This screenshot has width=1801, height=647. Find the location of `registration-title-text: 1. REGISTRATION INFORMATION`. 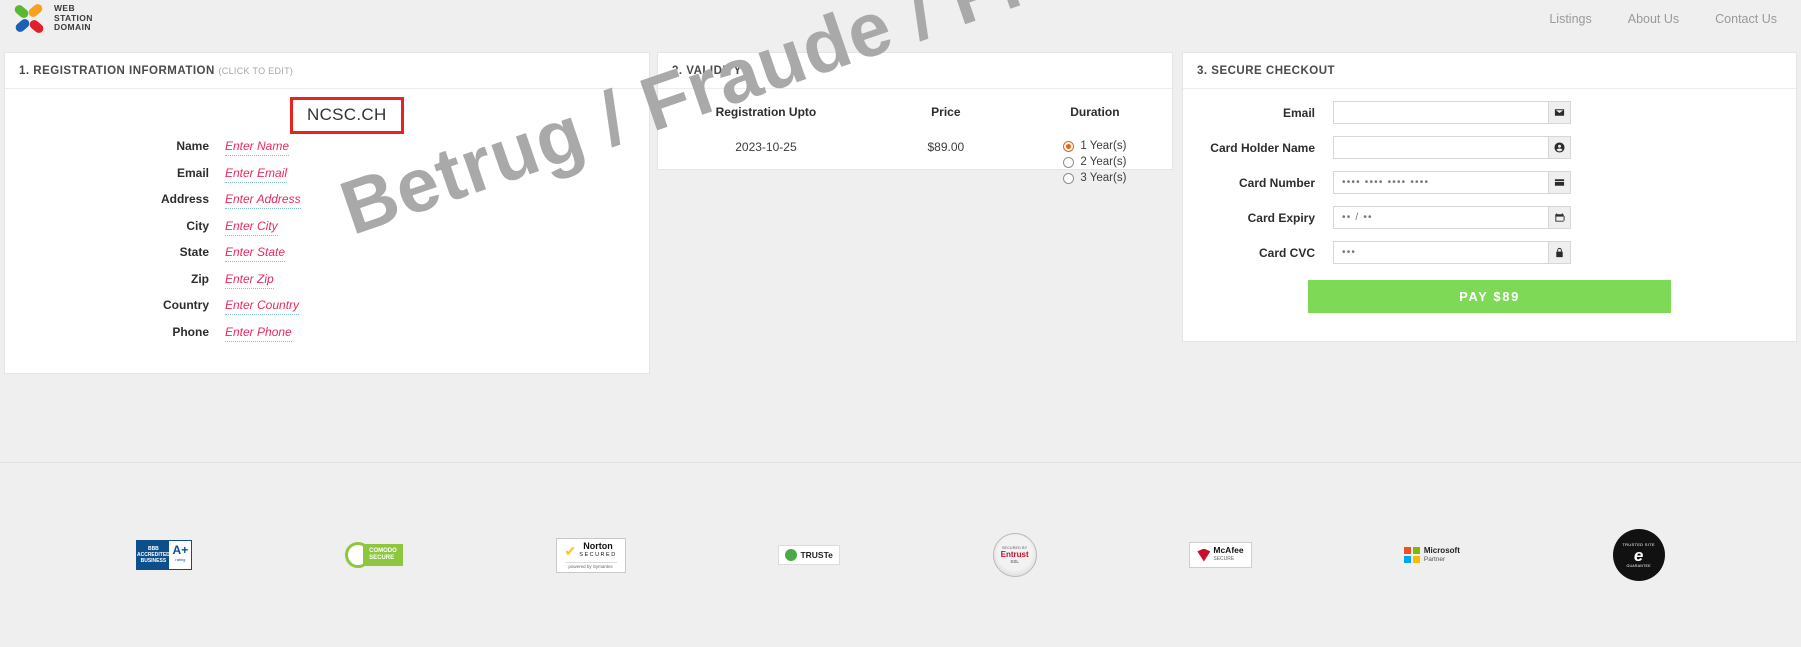

registration-title-text: 1. REGISTRATION INFORMATION is located at coordinates (117, 71).